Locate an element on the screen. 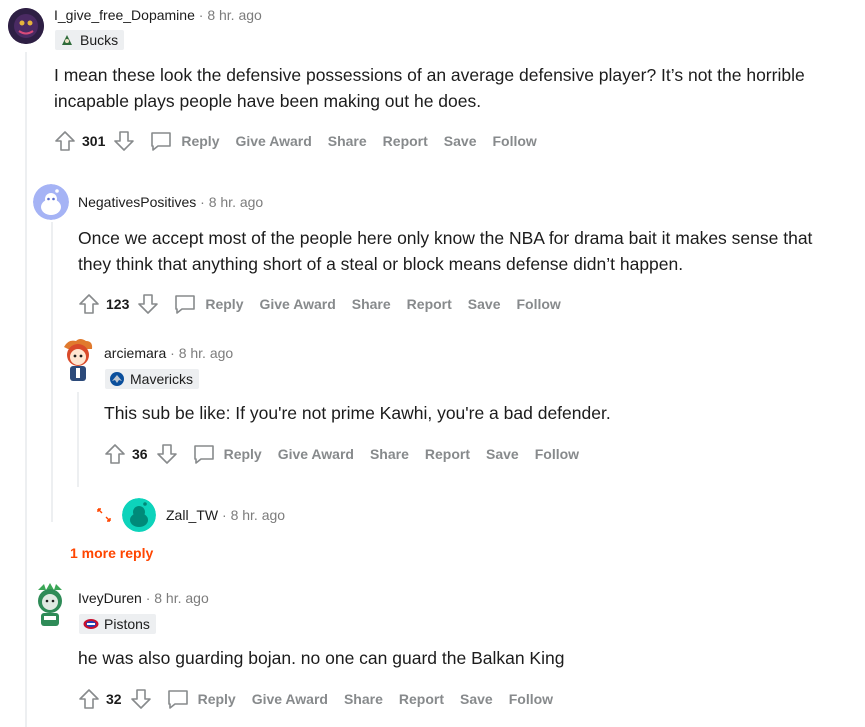  comment-author: Zall_TW · 8 hr. ago is located at coordinates (225, 515).